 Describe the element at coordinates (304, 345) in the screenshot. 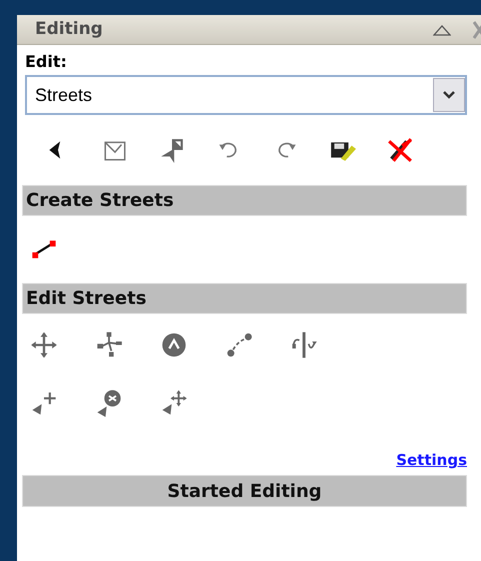

I see `split-icon` at that location.